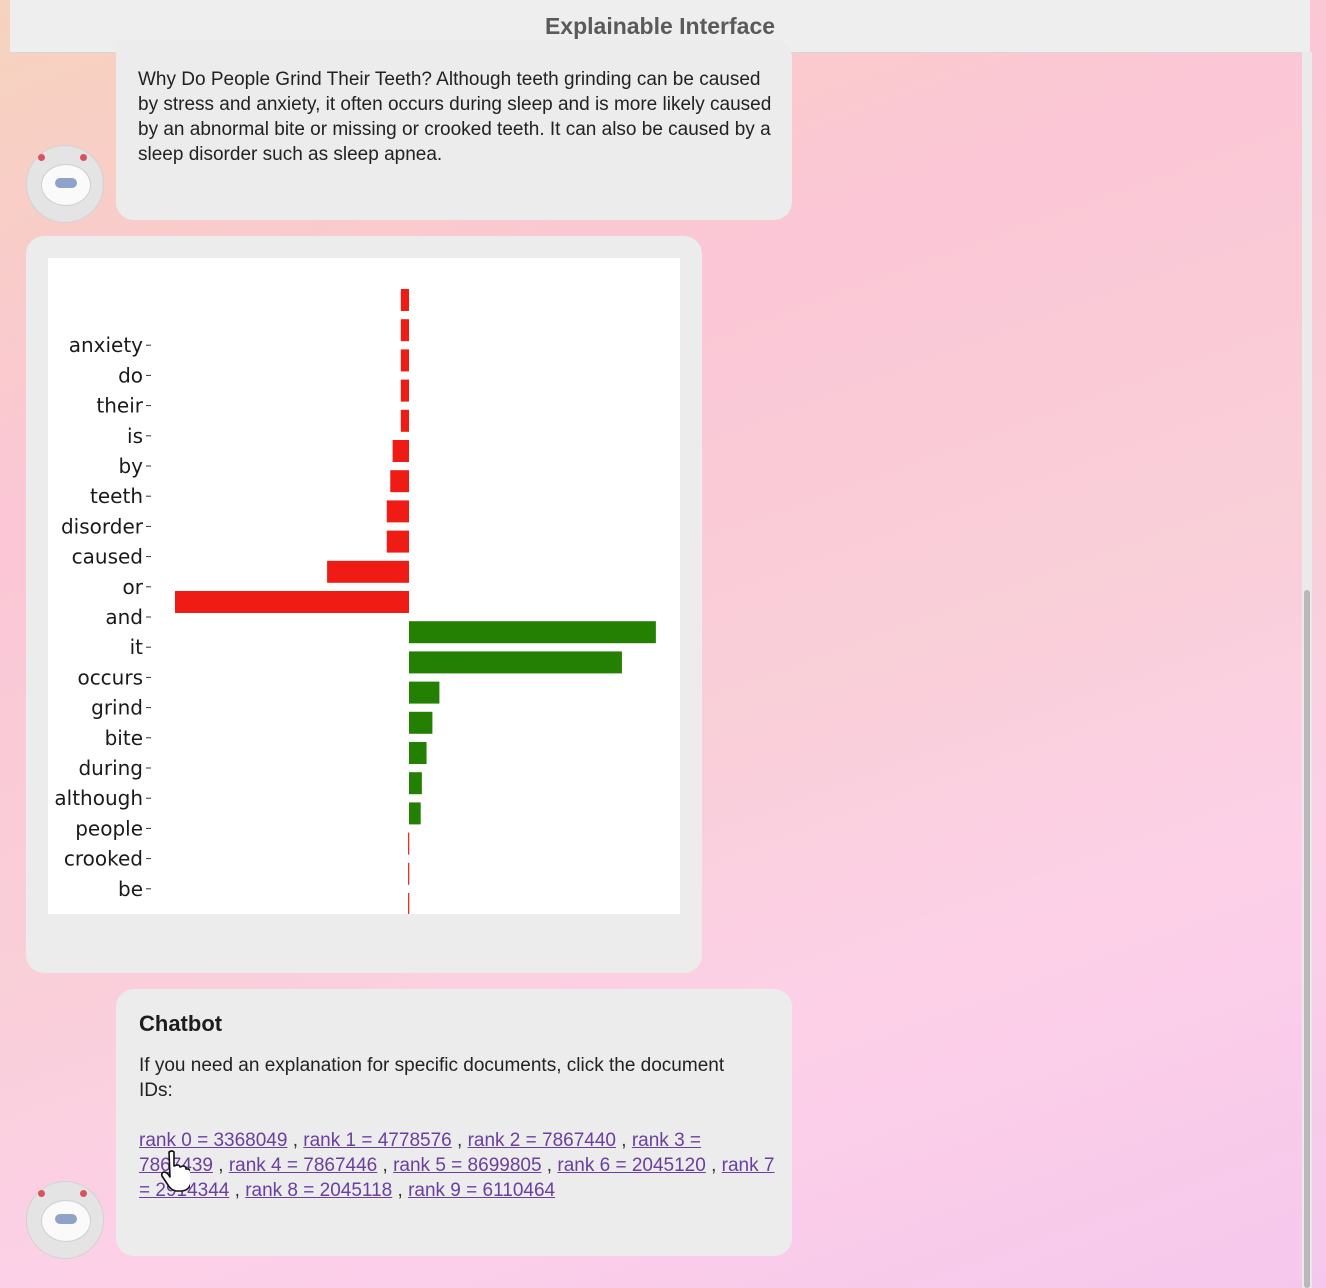 The height and width of the screenshot is (1288, 1326). I want to click on y-tick-label-bite: bite, so click(124, 738).